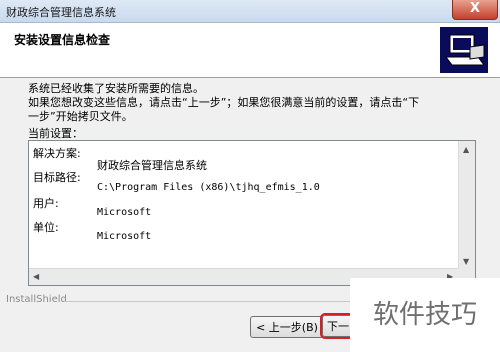 This screenshot has width=500, height=352. Describe the element at coordinates (61, 12) in the screenshot. I see `window-title: 财政综合管理信息系统` at that location.